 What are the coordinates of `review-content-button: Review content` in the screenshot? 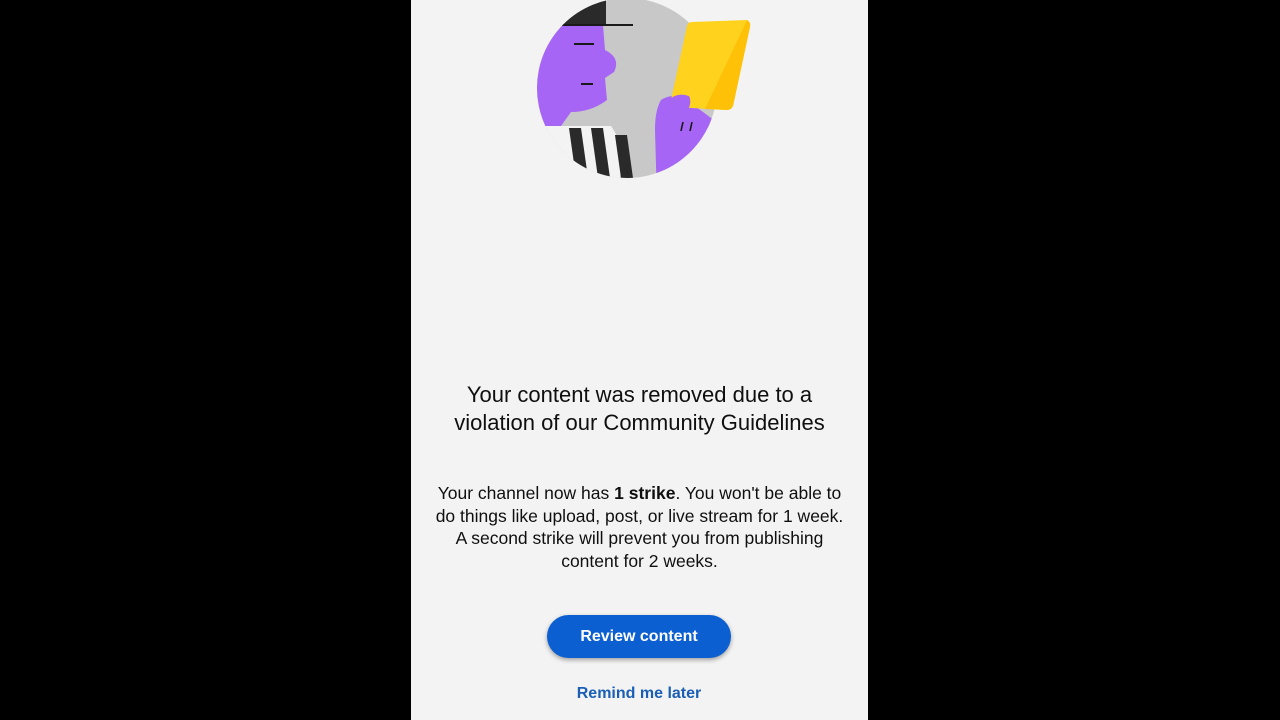 It's located at (639, 636).